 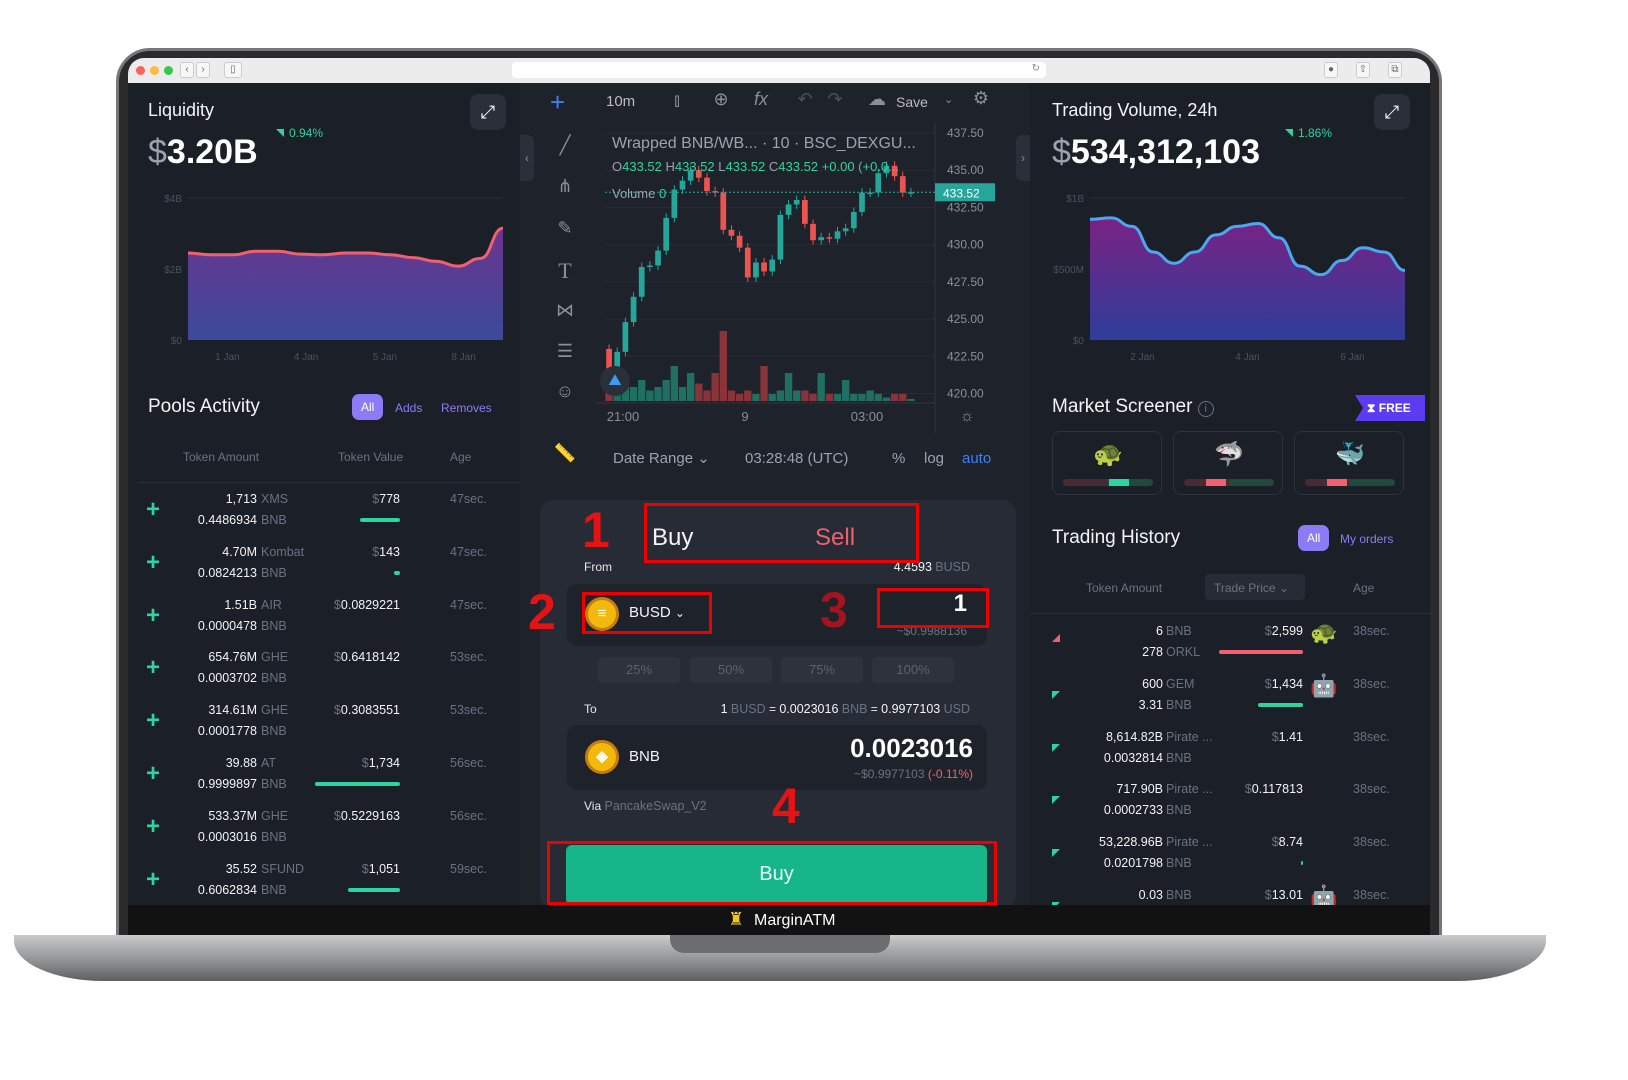 I want to click on date-range-dropdown: Date Range ⌄, so click(x=661, y=458).